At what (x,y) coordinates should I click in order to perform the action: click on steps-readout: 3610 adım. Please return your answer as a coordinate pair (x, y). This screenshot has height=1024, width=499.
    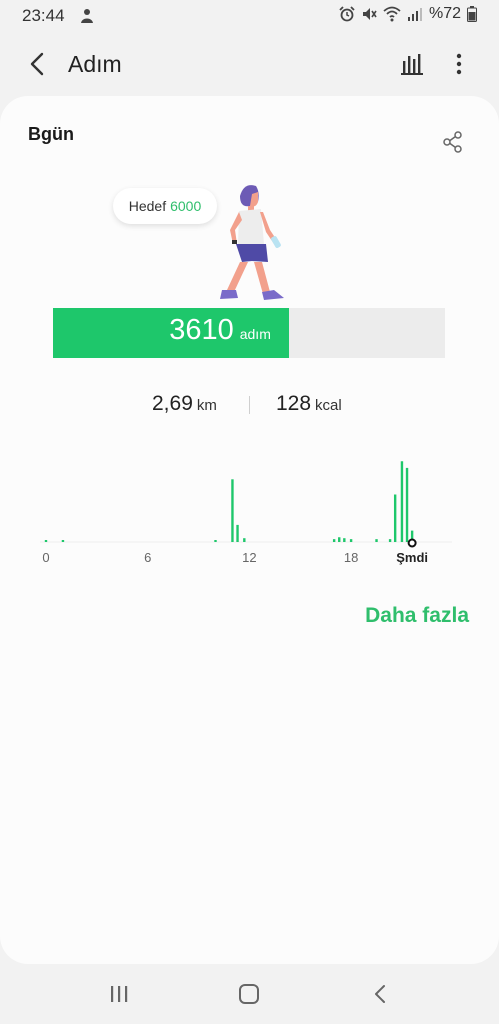
    Looking at the image, I should click on (220, 330).